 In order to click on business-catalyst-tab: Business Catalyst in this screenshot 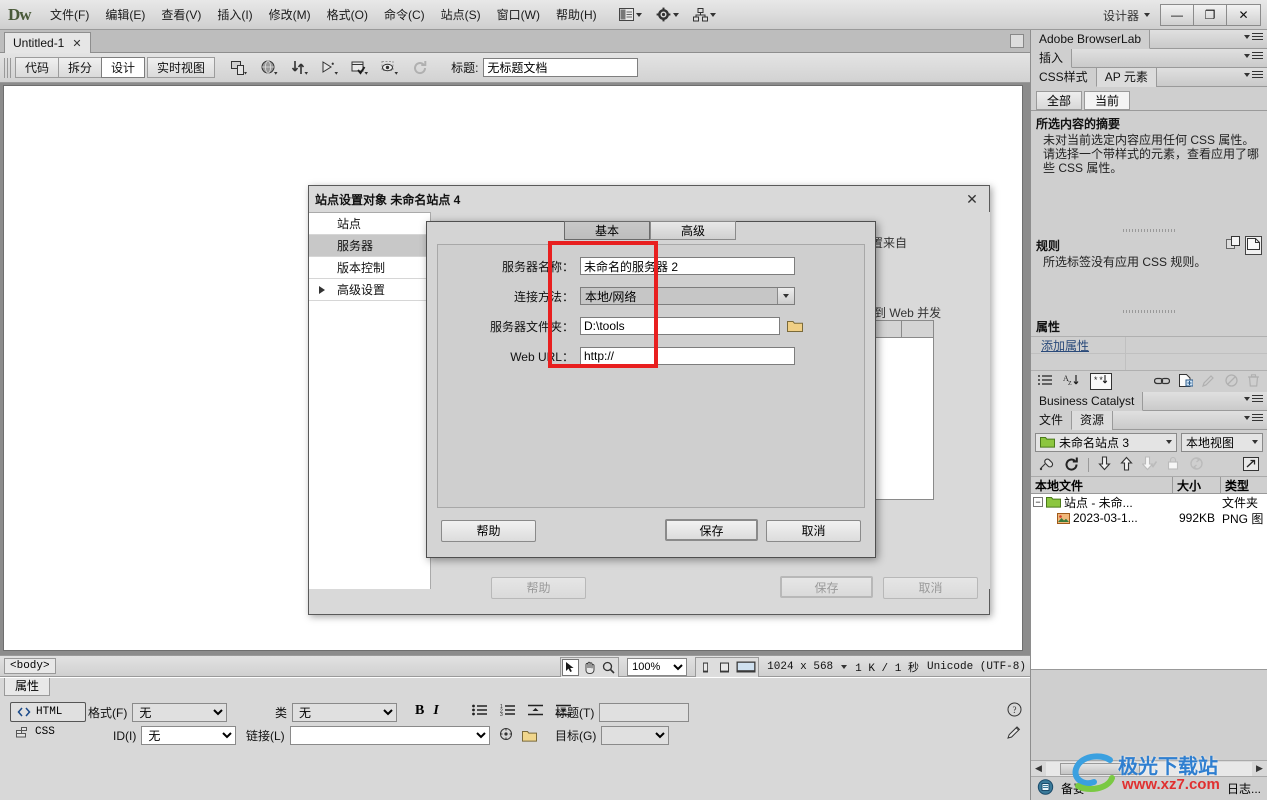, I will do `click(1087, 401)`.